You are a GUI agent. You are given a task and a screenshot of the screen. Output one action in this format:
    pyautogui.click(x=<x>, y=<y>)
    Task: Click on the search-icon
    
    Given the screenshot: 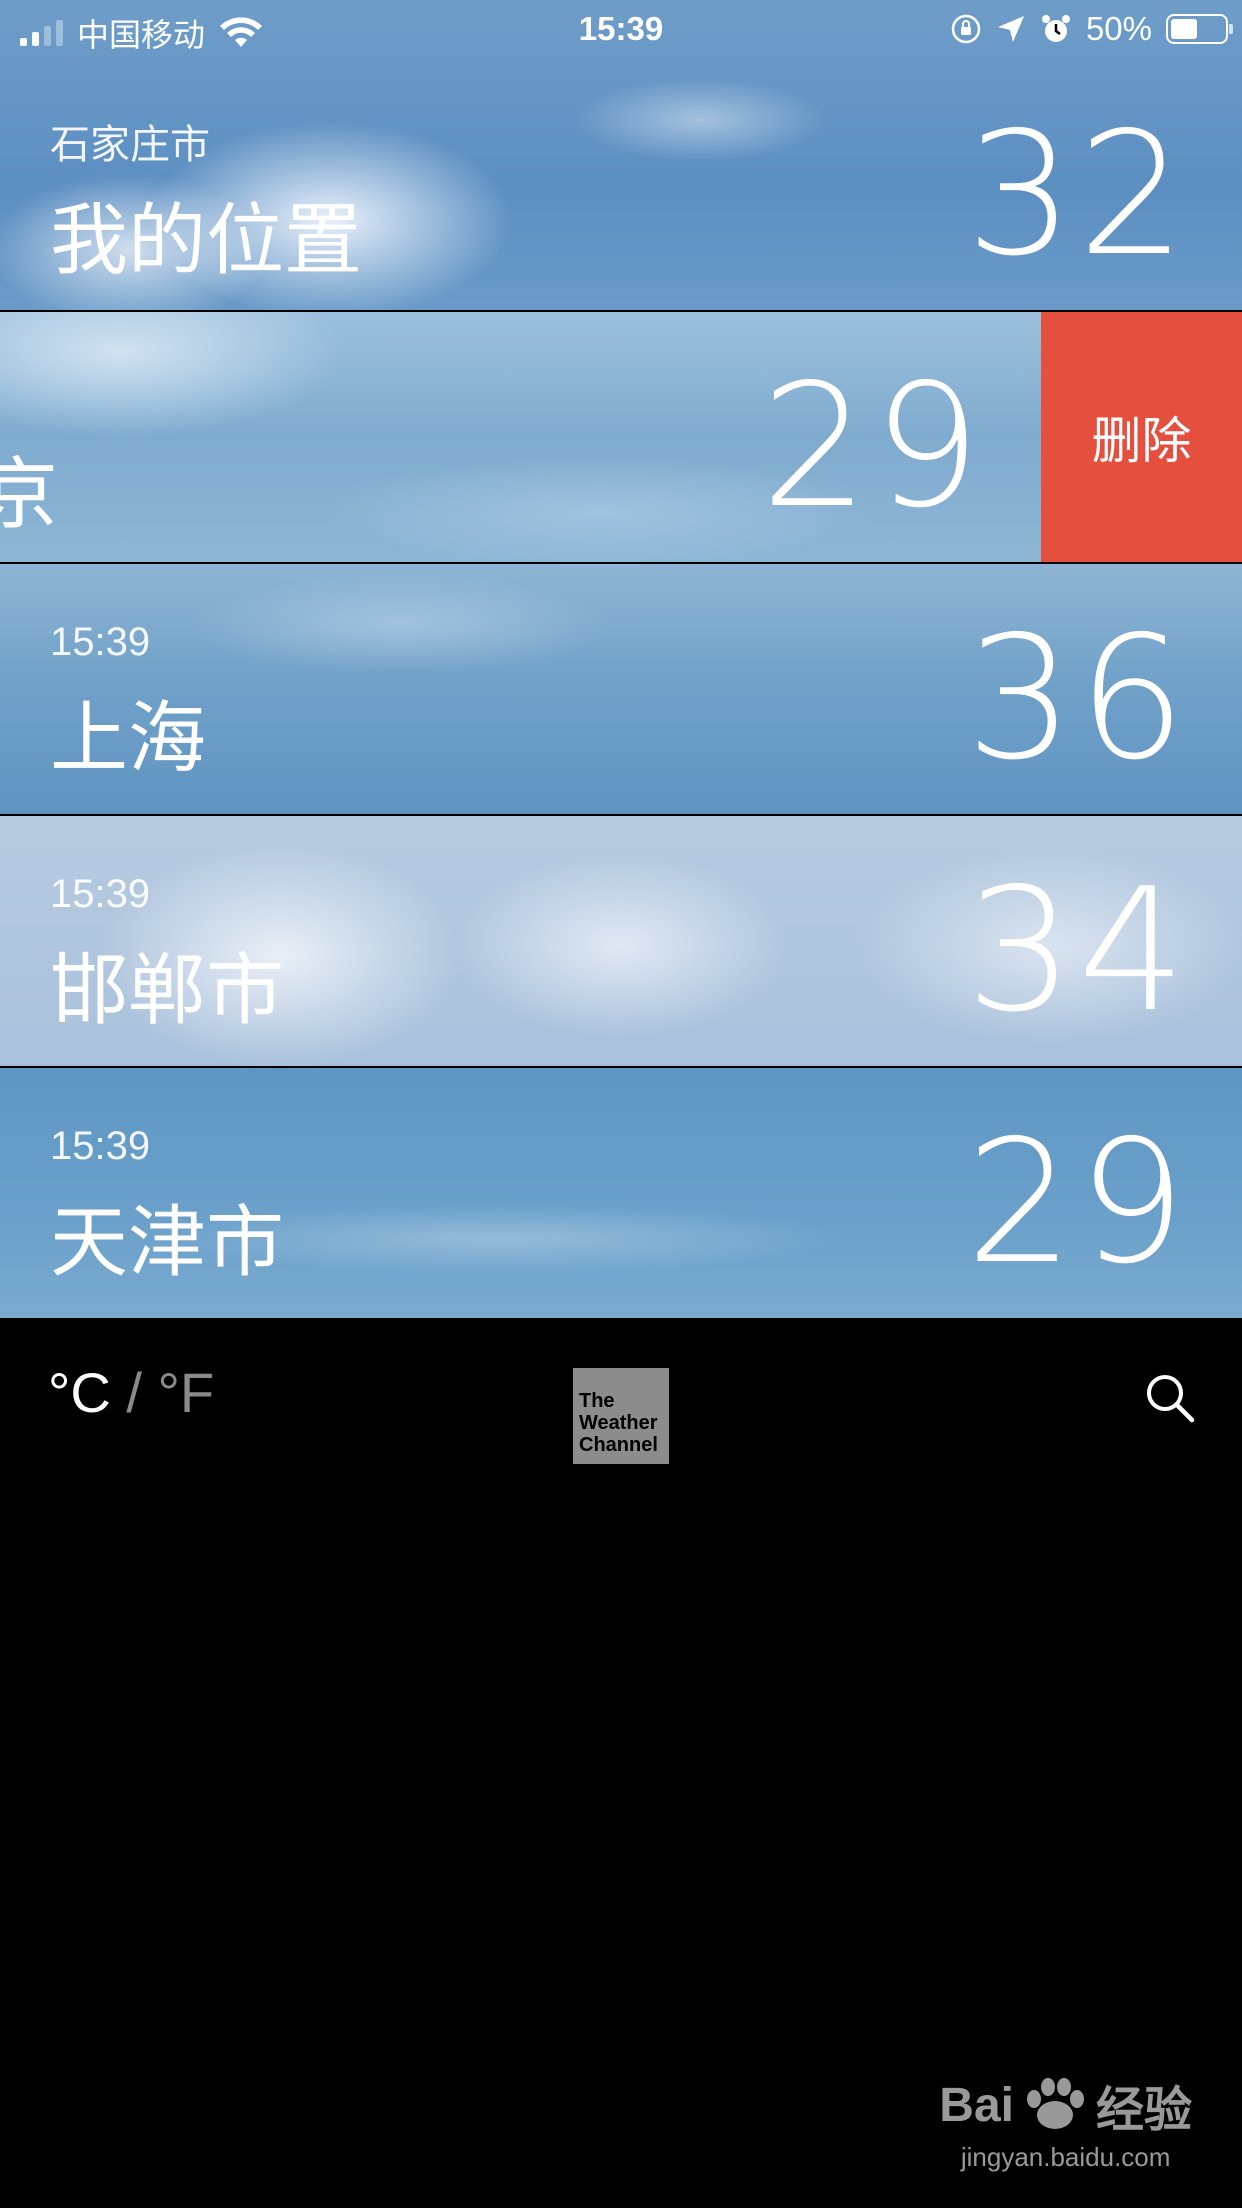 What is the action you would take?
    pyautogui.click(x=1170, y=1398)
    